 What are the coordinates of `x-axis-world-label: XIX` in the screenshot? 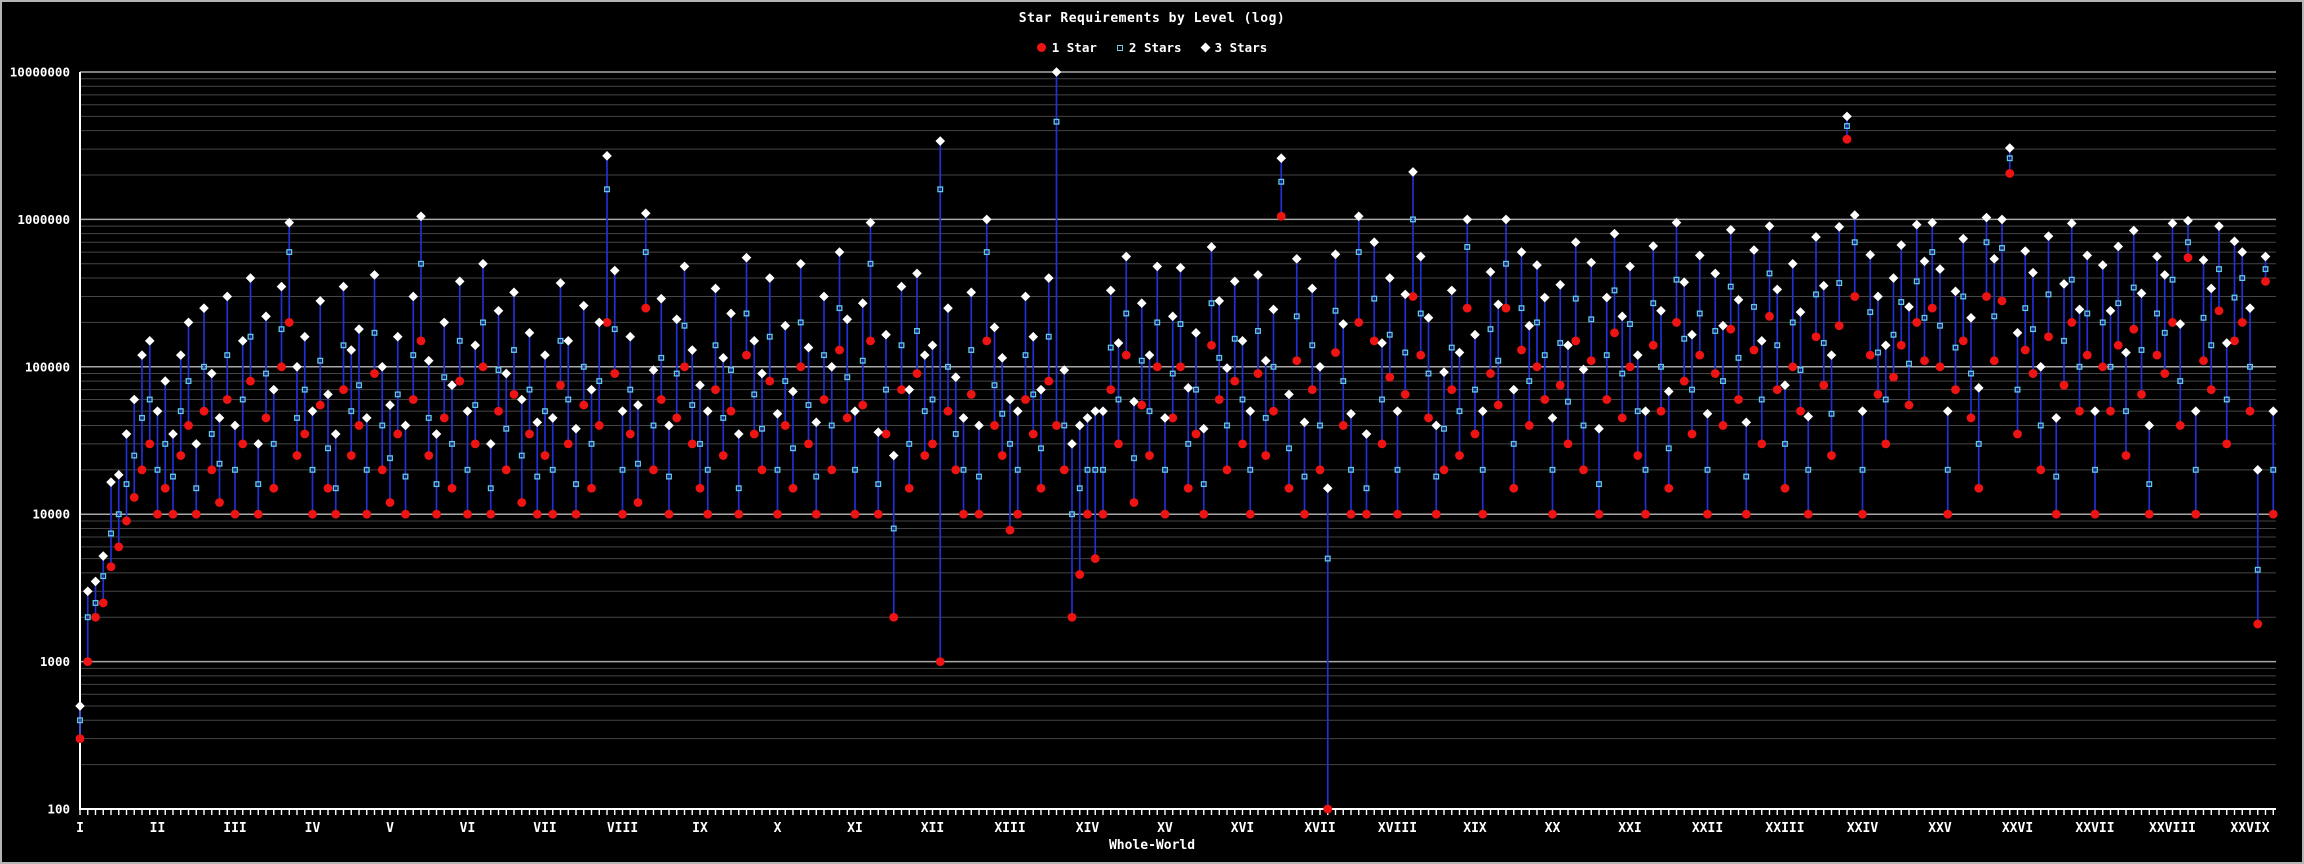 It's located at (1475, 828).